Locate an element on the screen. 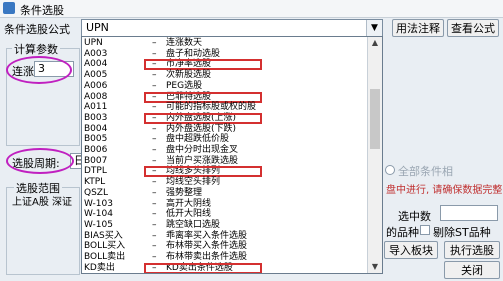  dropdown-item: KTPL – 均线空头排列 is located at coordinates (225, 182).